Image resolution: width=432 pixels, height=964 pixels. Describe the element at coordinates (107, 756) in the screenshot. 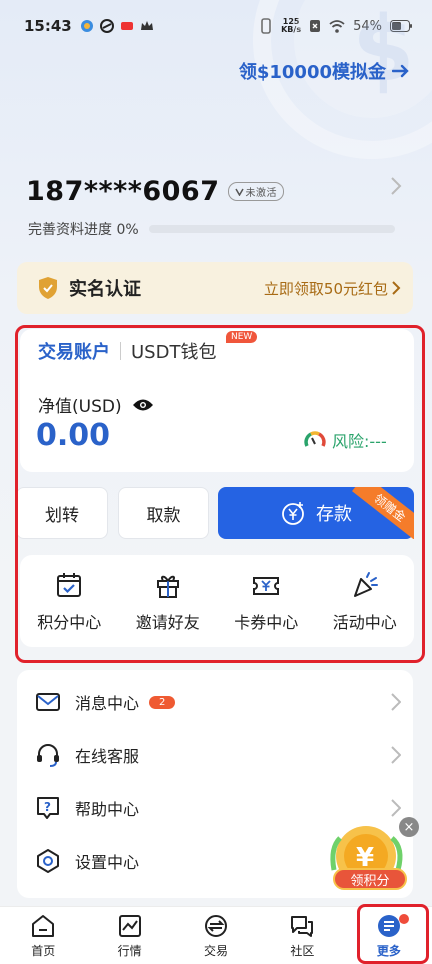

I see `menu-item-label: 在线客服` at that location.